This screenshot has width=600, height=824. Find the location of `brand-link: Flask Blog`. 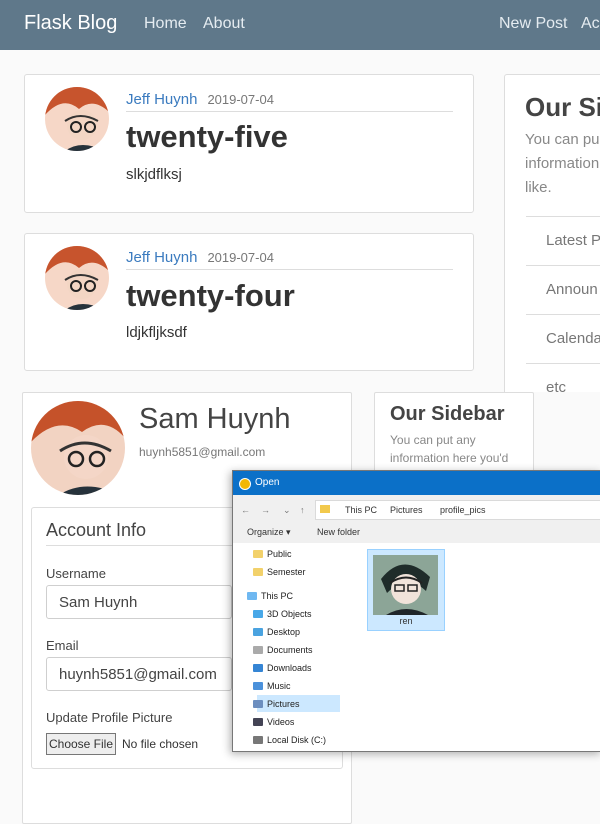

brand-link: Flask Blog is located at coordinates (70, 23).